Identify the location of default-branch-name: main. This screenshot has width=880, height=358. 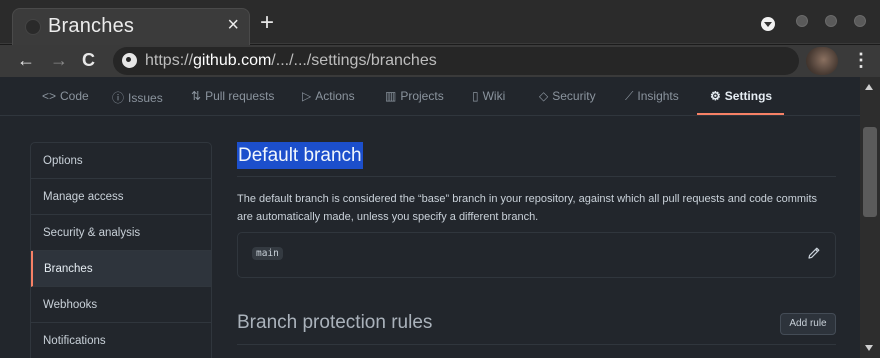
(267, 253).